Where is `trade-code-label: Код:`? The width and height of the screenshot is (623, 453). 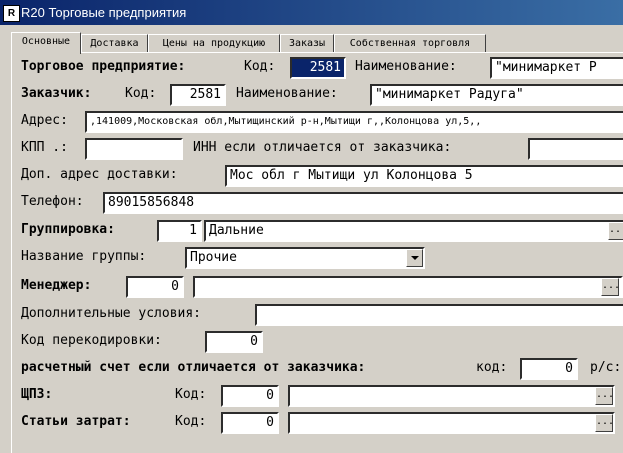
trade-code-label: Код: is located at coordinates (260, 66).